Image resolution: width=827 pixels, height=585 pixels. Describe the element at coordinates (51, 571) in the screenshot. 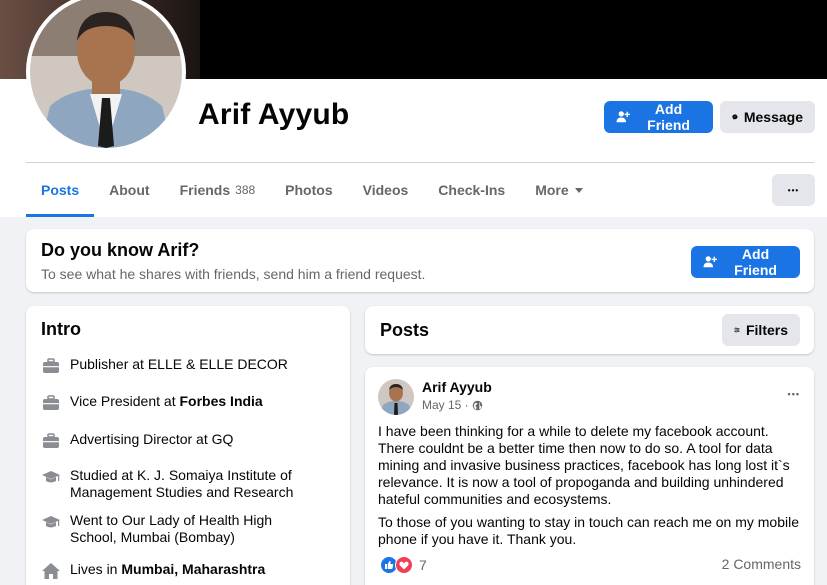

I see `home-icon` at that location.